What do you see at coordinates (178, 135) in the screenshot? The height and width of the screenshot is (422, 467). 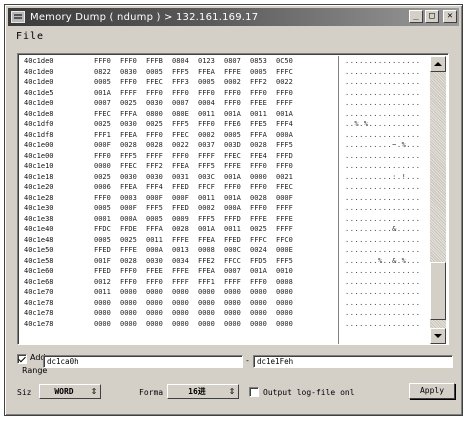 I see `dump-row: 40c1df8 FFF1 FFEA FFF0 FFEC 0002 0005 FFFA 000A` at bounding box center [178, 135].